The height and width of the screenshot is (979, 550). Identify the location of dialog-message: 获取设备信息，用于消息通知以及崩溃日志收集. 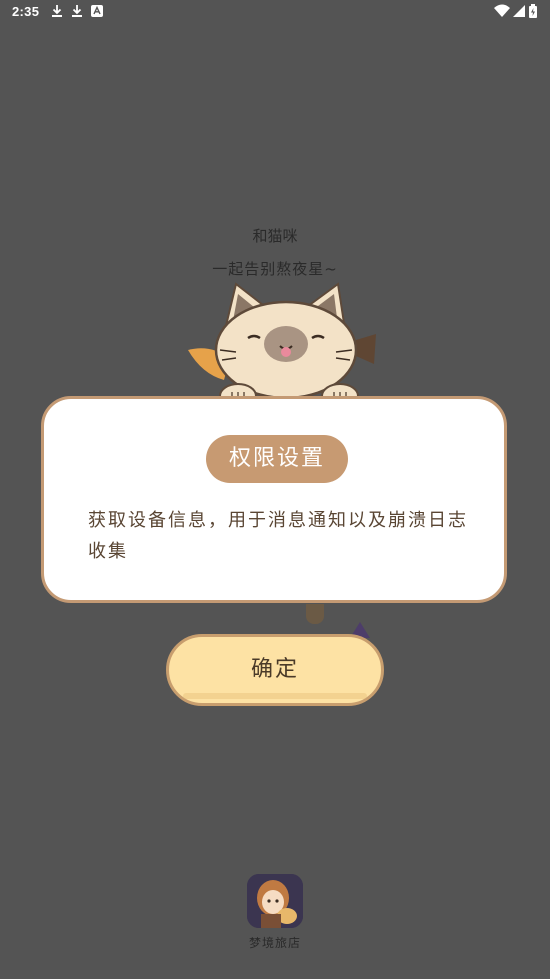
(278, 536).